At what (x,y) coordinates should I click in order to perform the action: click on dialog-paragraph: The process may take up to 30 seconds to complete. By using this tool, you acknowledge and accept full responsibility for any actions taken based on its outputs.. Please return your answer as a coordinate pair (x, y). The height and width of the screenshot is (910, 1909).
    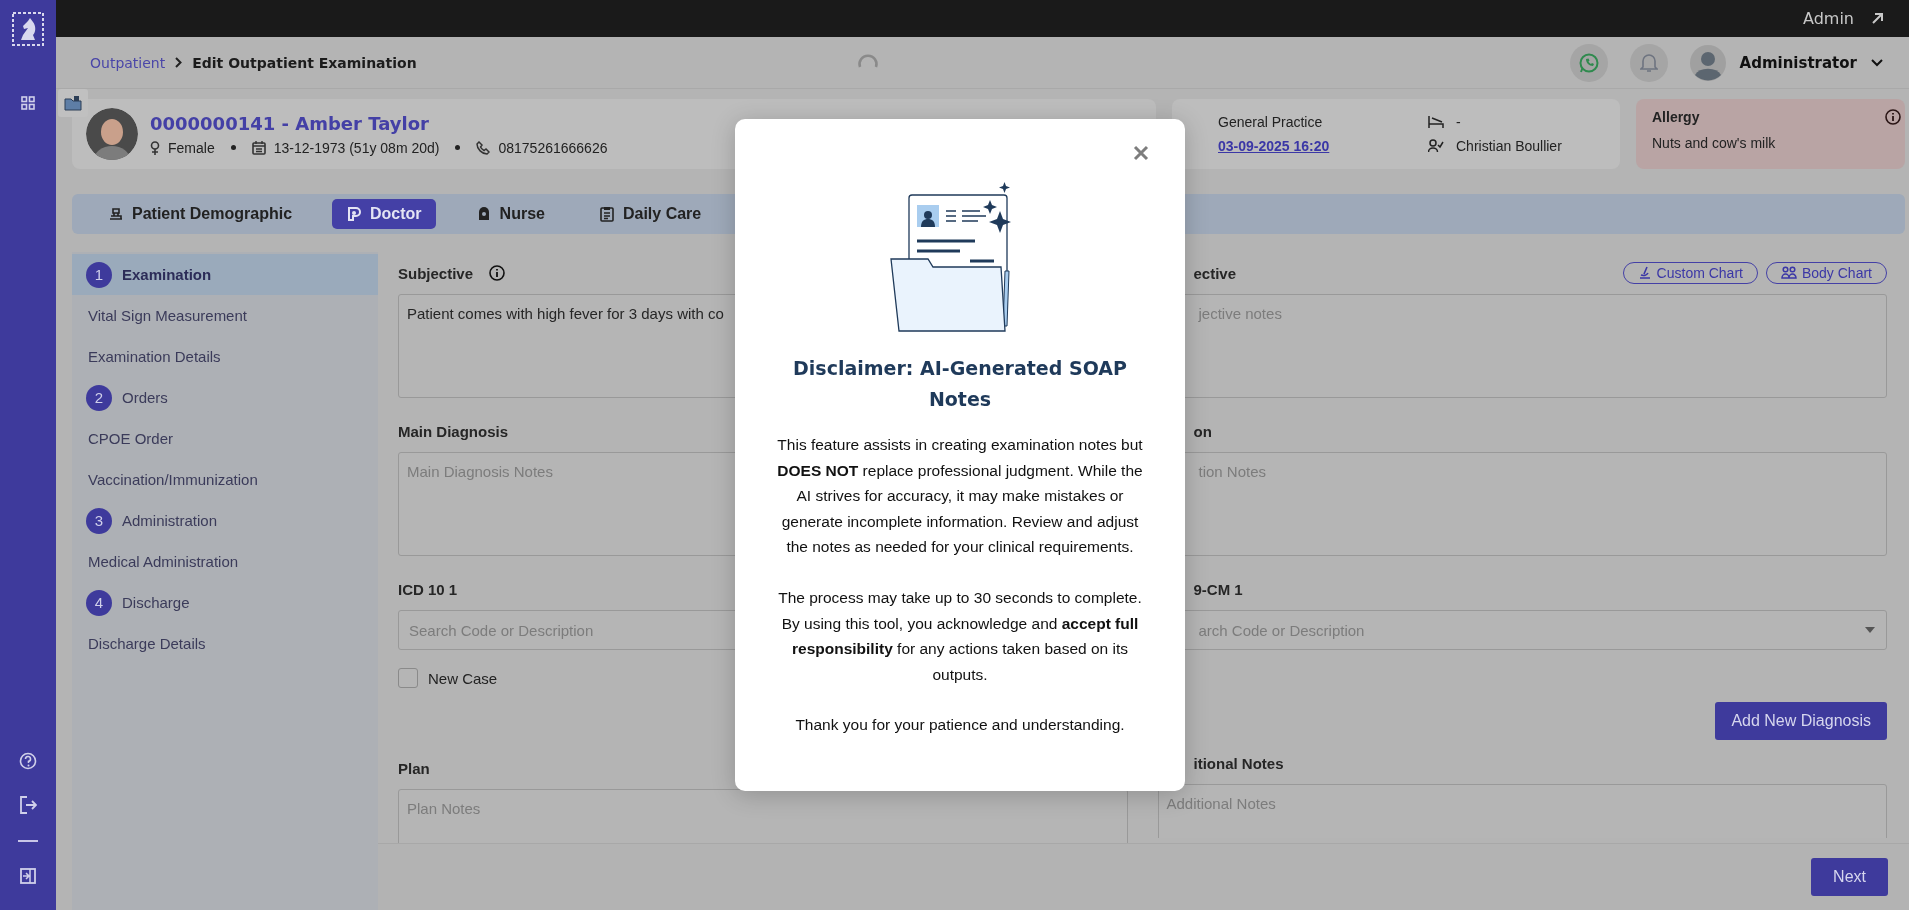
    Looking at the image, I should click on (960, 636).